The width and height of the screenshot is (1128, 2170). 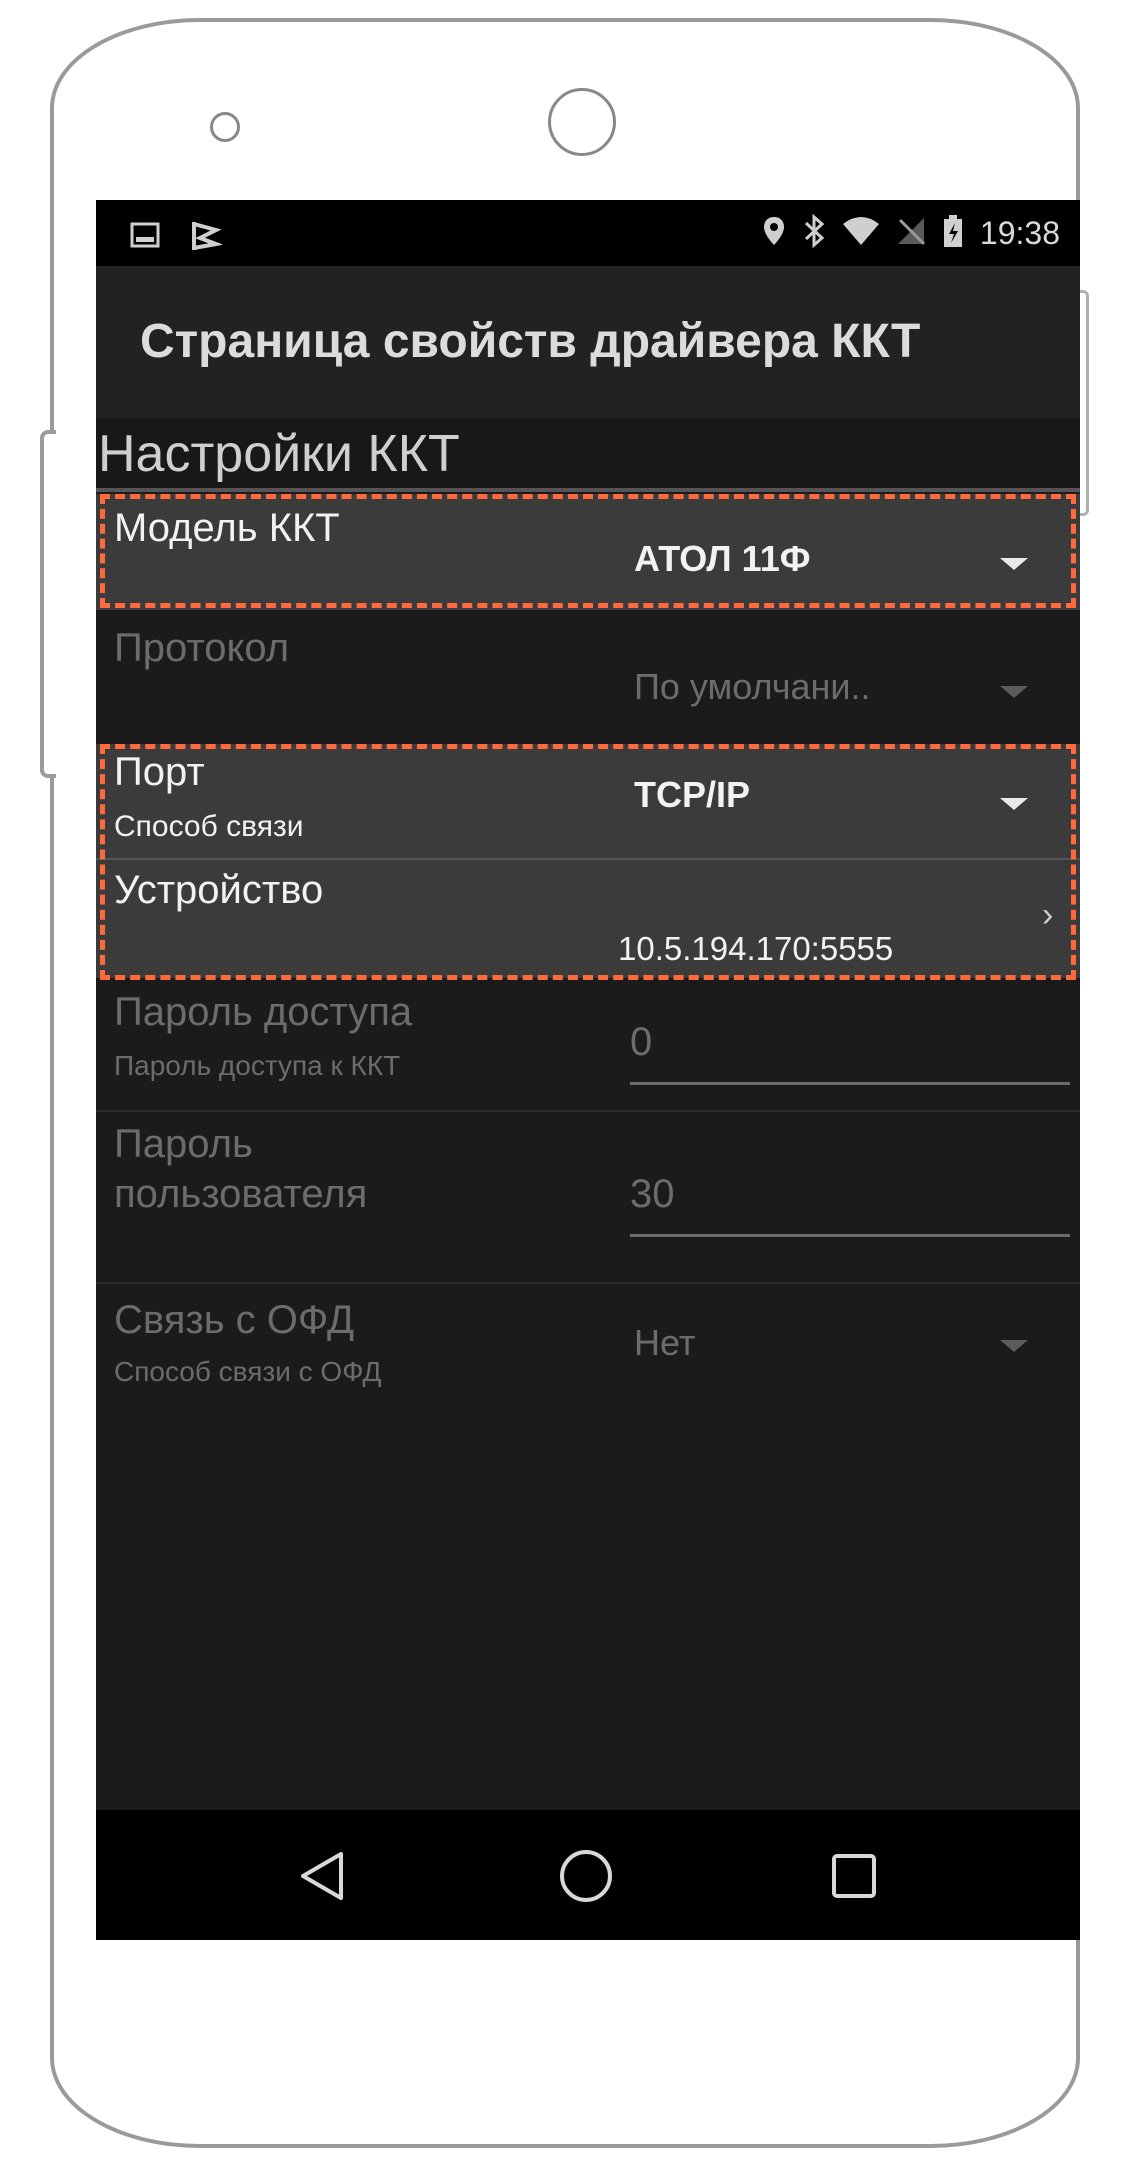 I want to click on image-icon, so click(x=145, y=237).